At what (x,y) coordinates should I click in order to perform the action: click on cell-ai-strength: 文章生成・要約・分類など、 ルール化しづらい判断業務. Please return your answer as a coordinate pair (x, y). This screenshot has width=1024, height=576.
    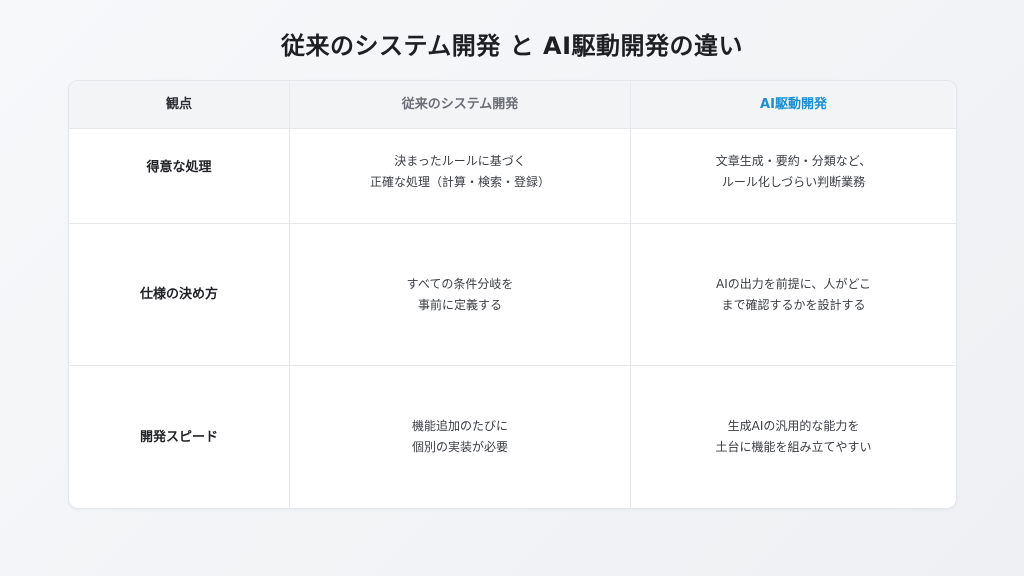
    Looking at the image, I should click on (793, 176).